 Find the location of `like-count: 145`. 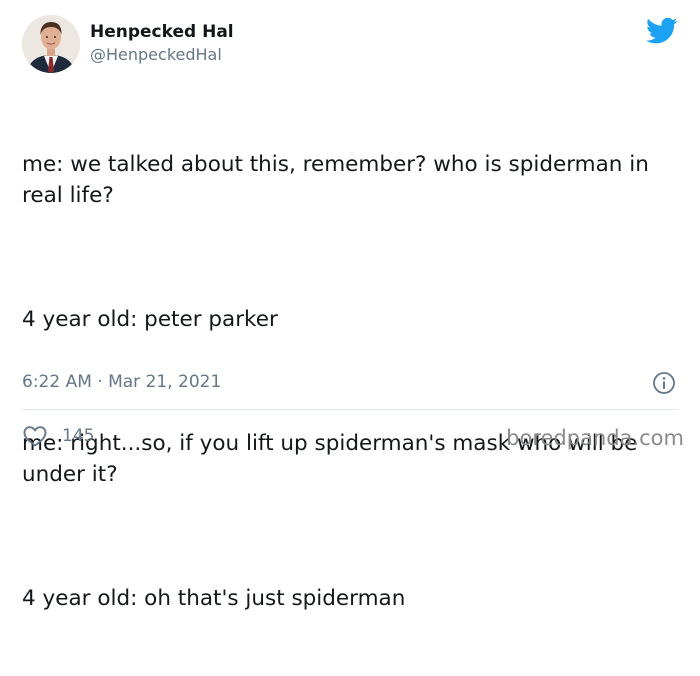

like-count: 145 is located at coordinates (78, 436).